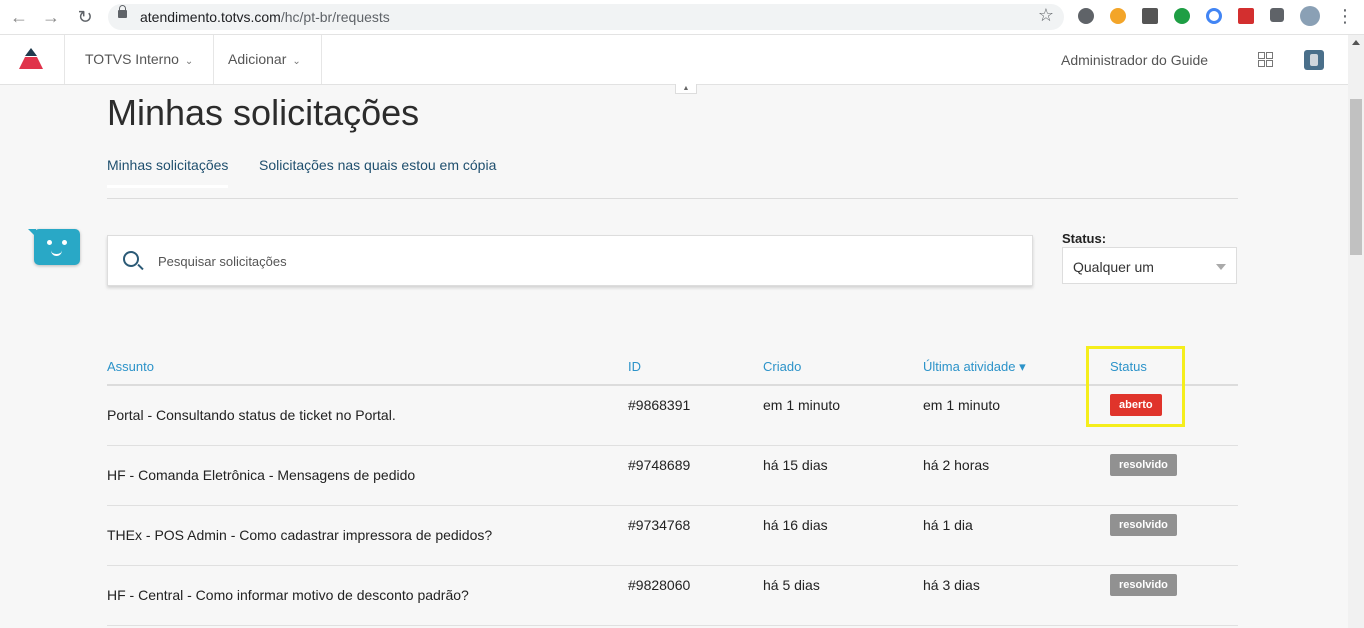 This screenshot has height=628, width=1364. Describe the element at coordinates (1265, 59) in the screenshot. I see `apps-grid-icon` at that location.